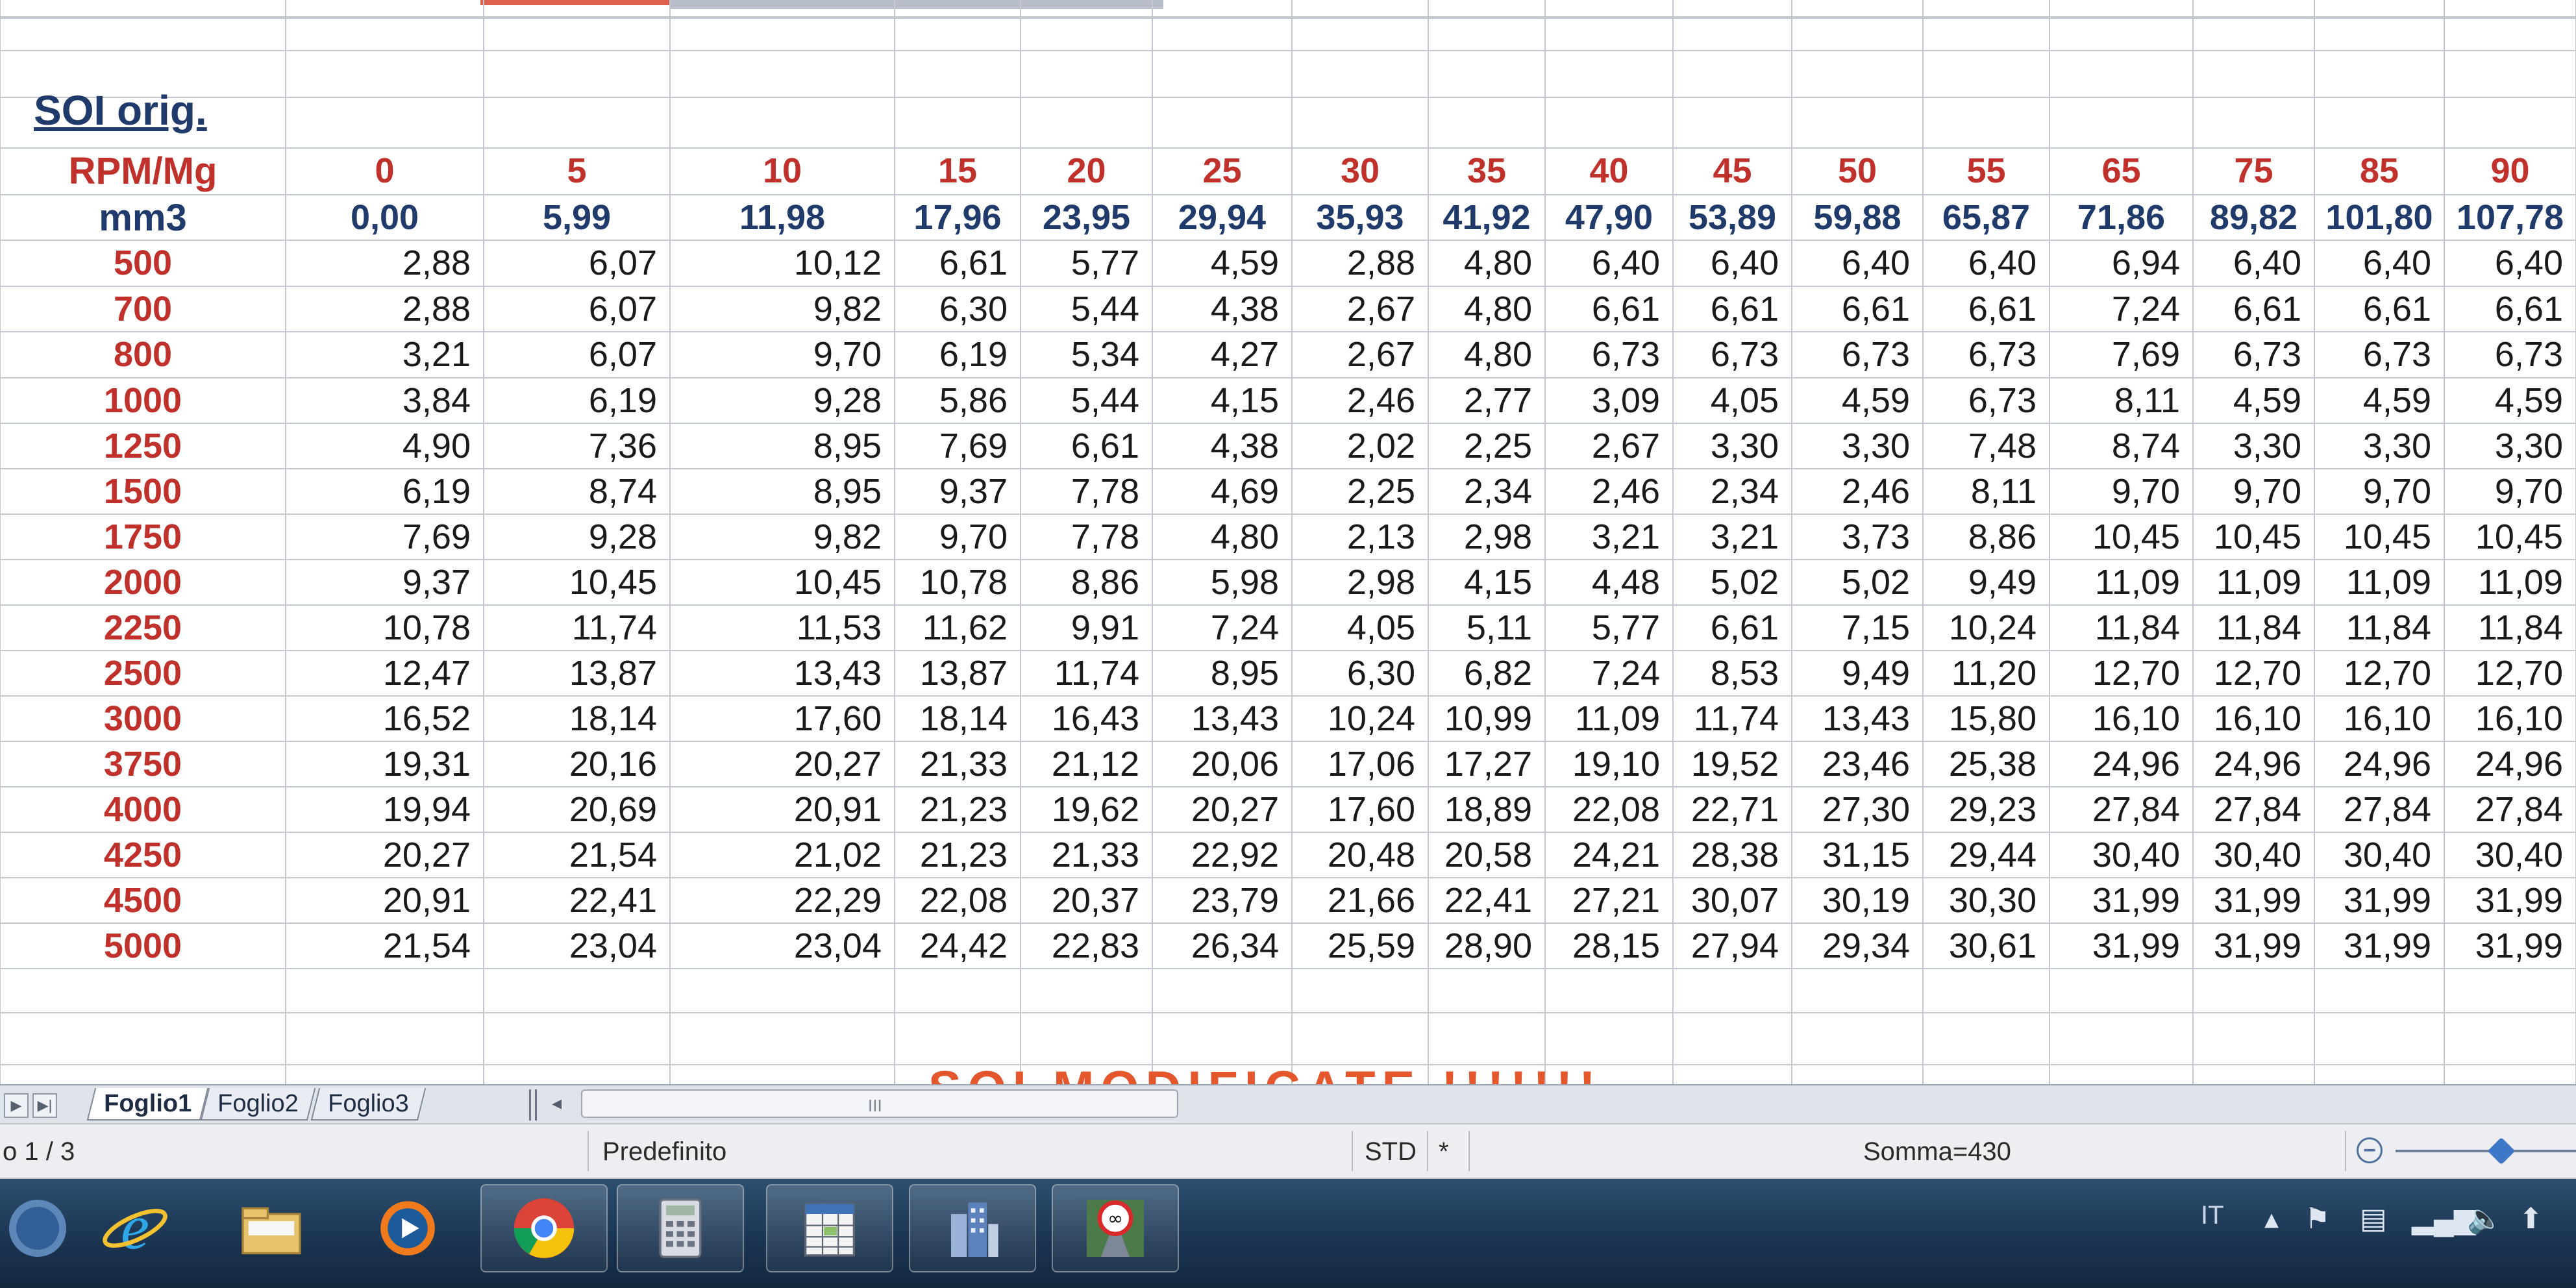  What do you see at coordinates (577, 446) in the screenshot?
I see `table-cell: 7,36` at bounding box center [577, 446].